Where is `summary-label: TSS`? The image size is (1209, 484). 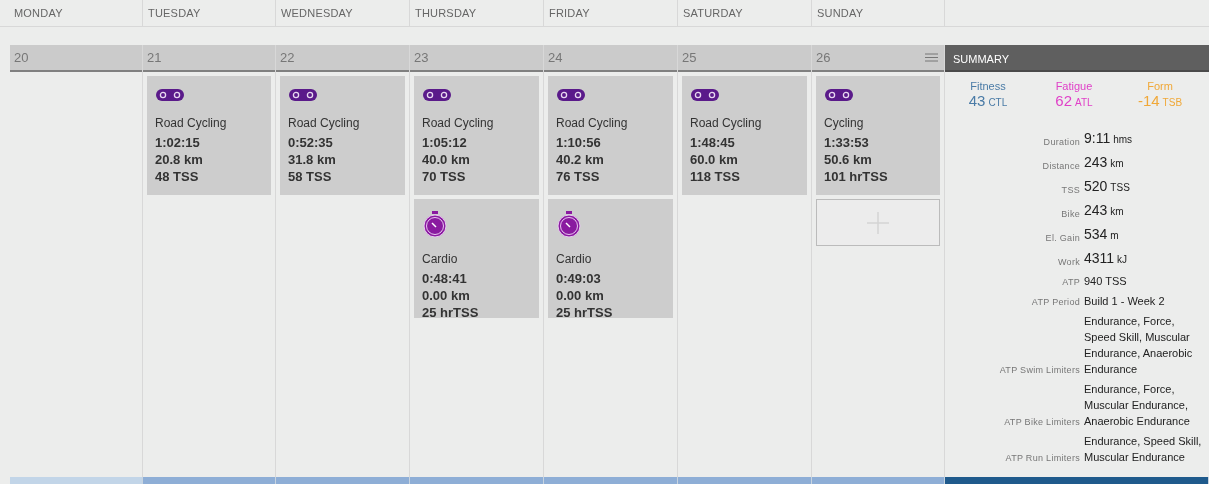
summary-label: TSS is located at coordinates (1070, 191).